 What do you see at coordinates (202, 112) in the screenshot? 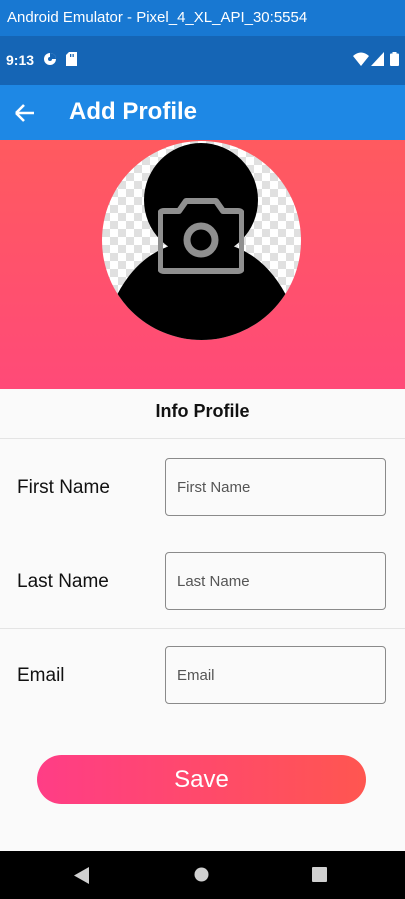
I see `app-bar: Add Profile` at bounding box center [202, 112].